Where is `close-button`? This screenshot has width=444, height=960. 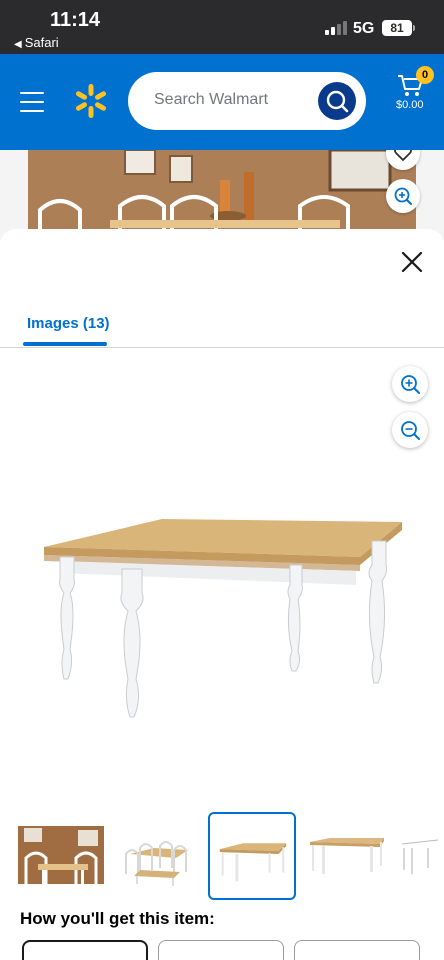
close-button is located at coordinates (412, 262).